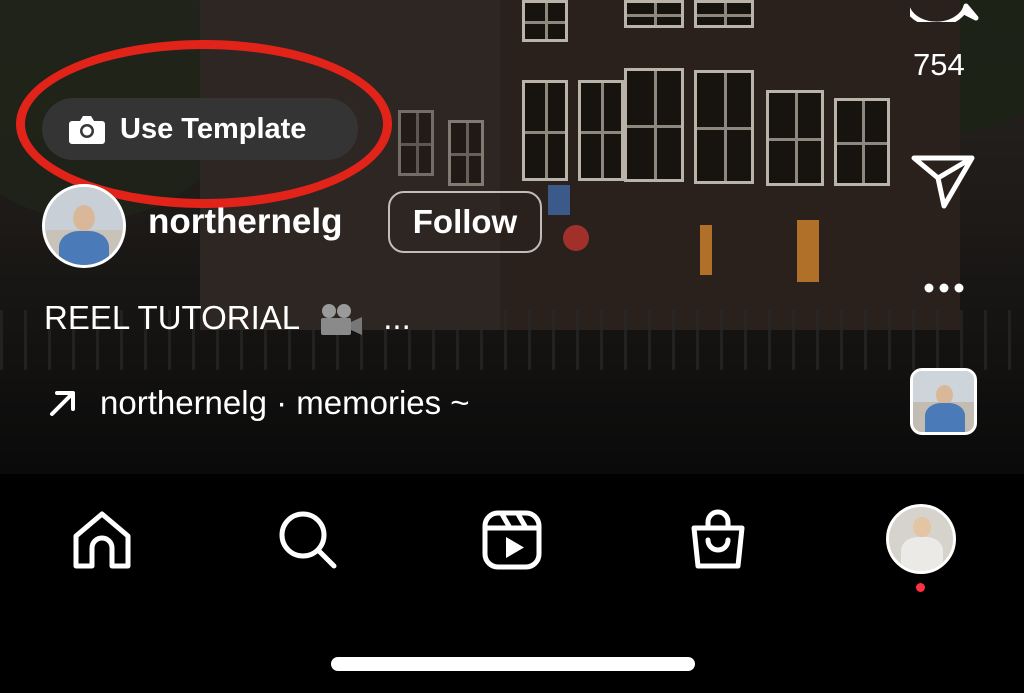 The image size is (1024, 693). I want to click on search-icon, so click(308, 540).